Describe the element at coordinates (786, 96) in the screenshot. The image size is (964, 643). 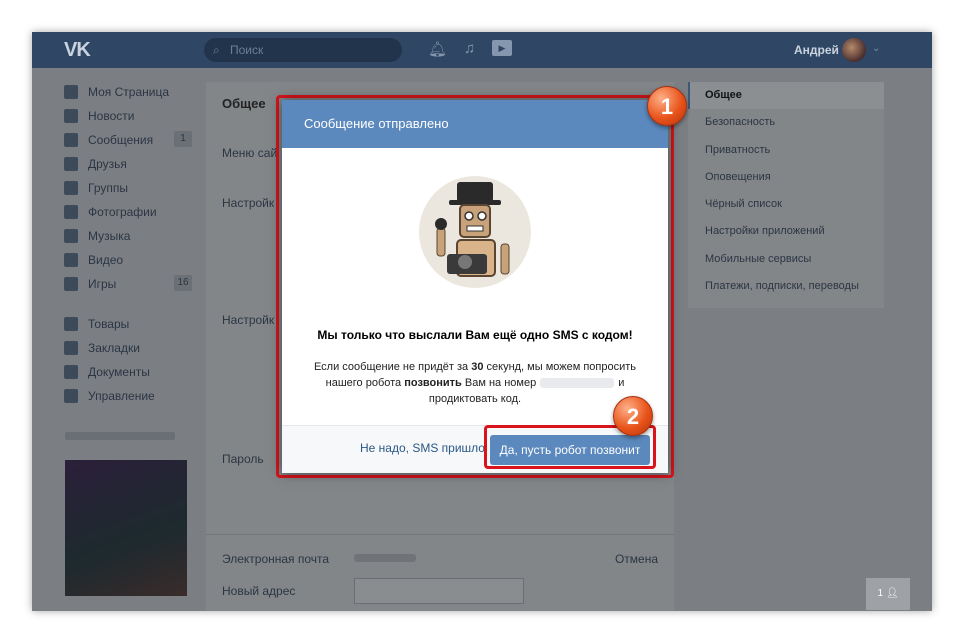
I see `menu-item-general: Общее` at that location.